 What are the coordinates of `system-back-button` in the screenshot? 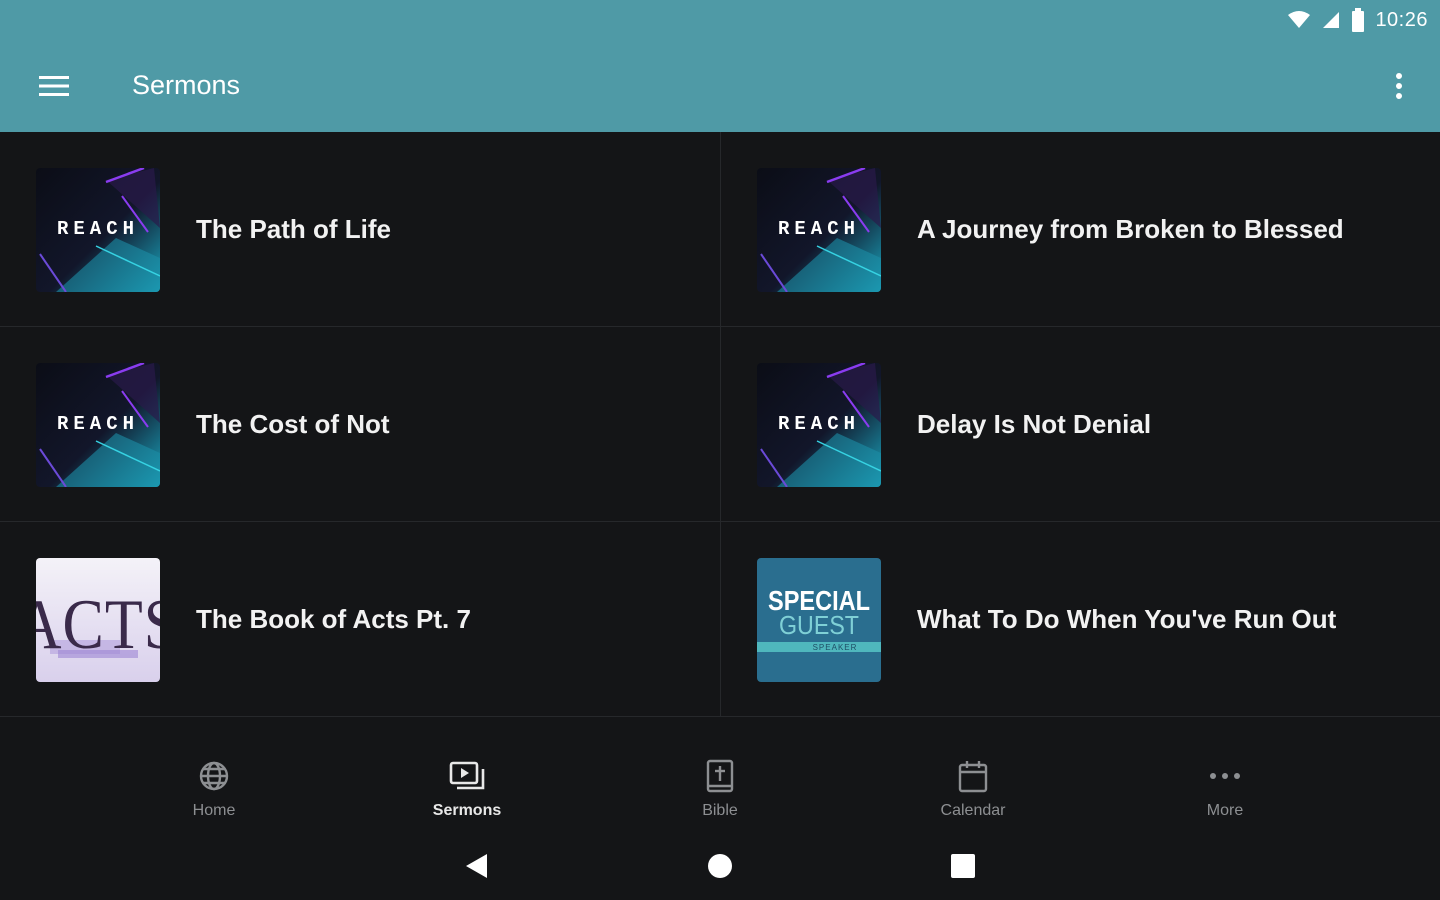 It's located at (476, 866).